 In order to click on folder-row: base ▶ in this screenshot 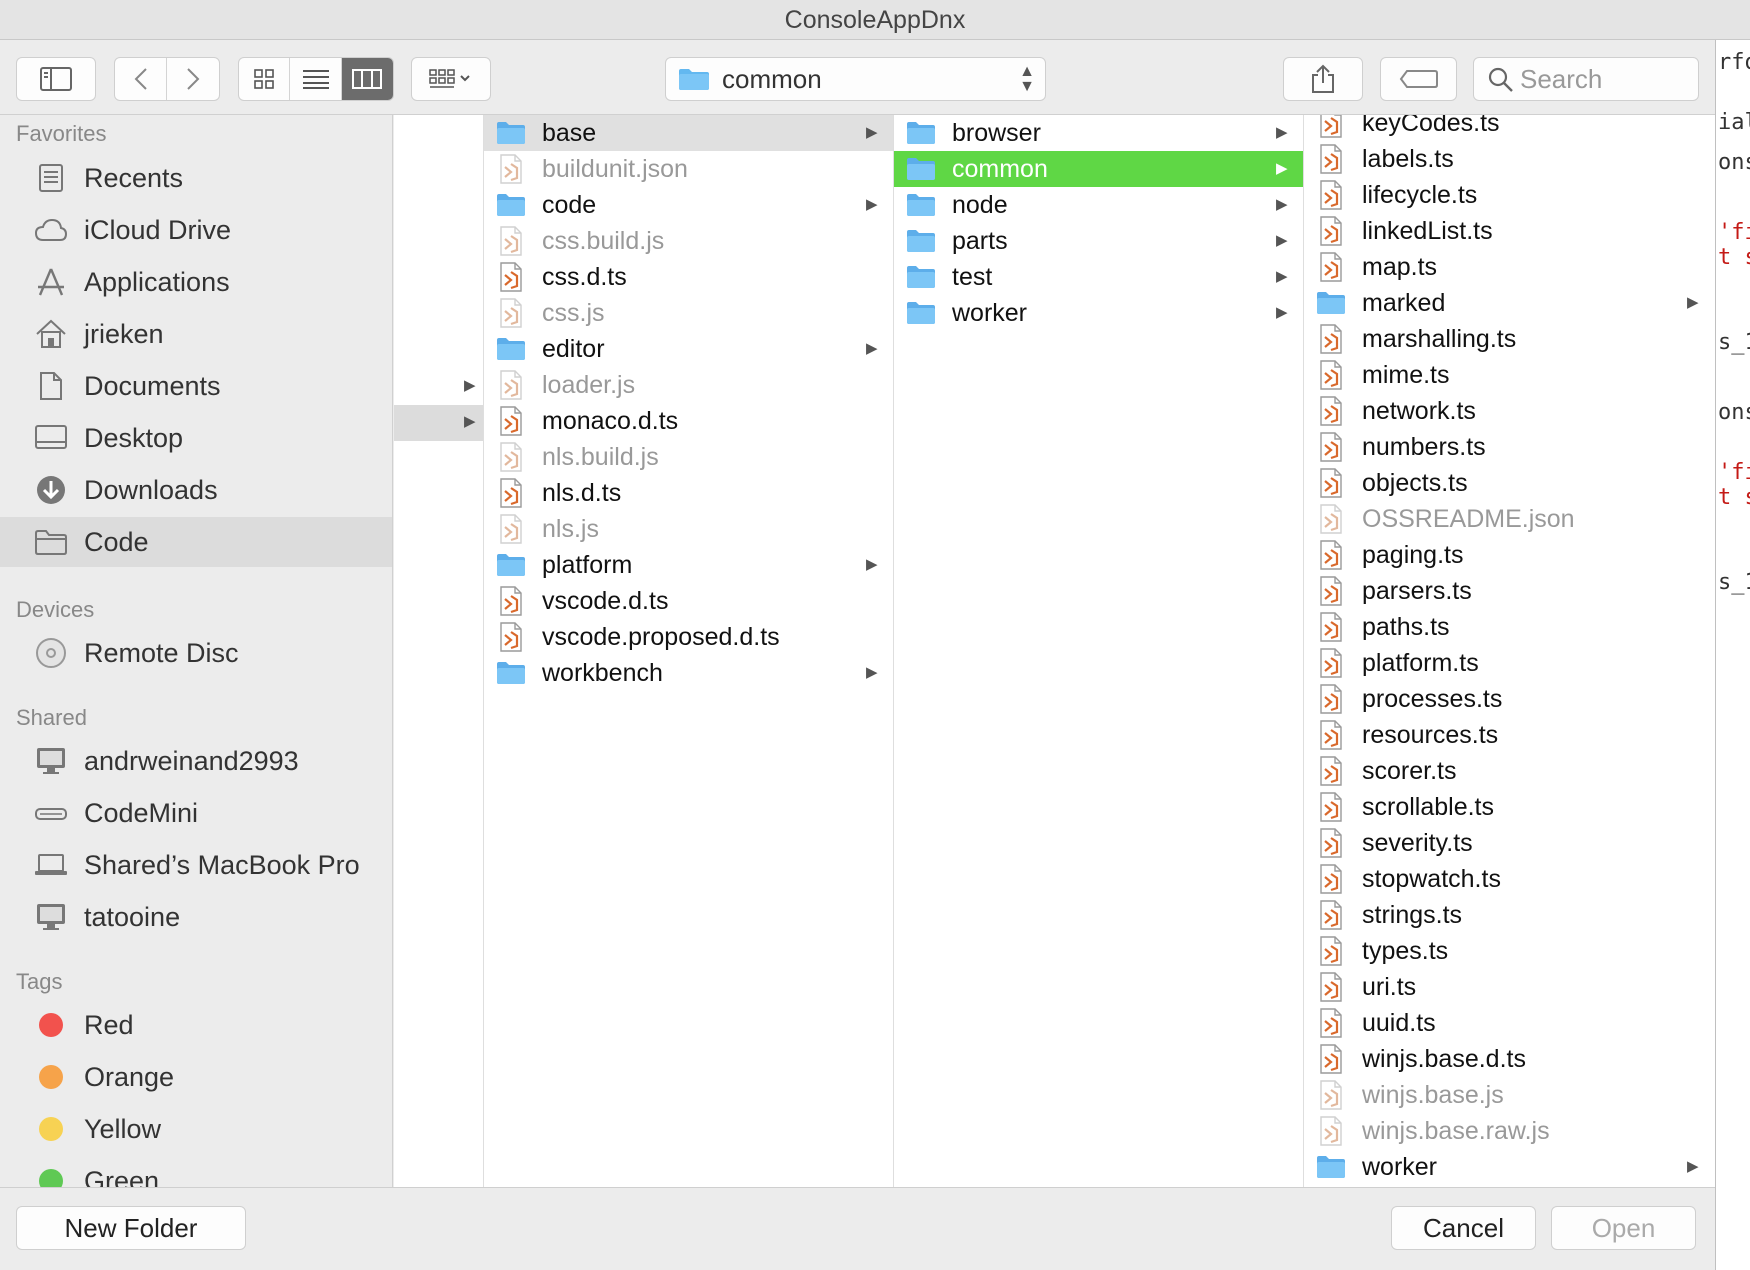, I will do `click(688, 133)`.